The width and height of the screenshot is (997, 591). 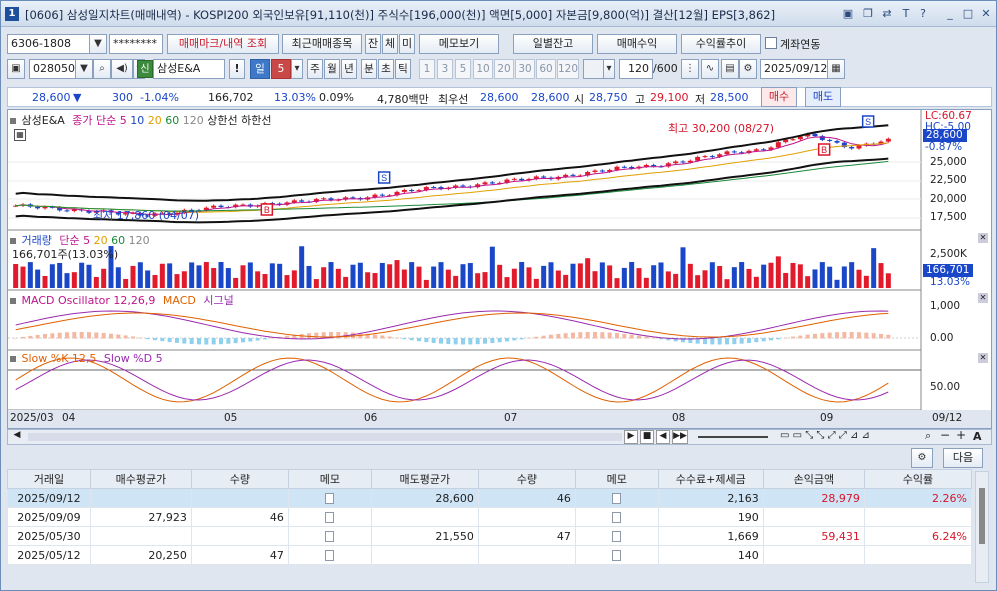 I want to click on zoom-search-icon: ⌕, so click(x=928, y=436).